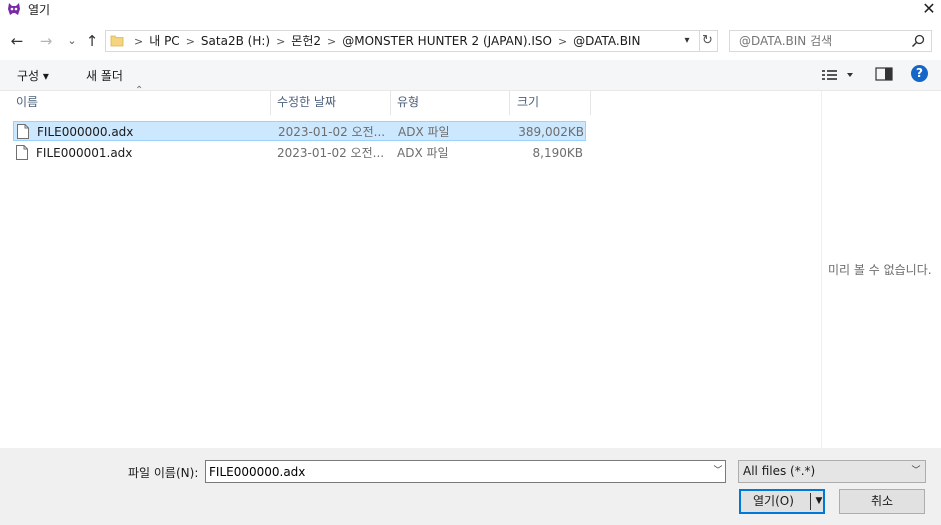  I want to click on column-header-type: 유형, so click(408, 103).